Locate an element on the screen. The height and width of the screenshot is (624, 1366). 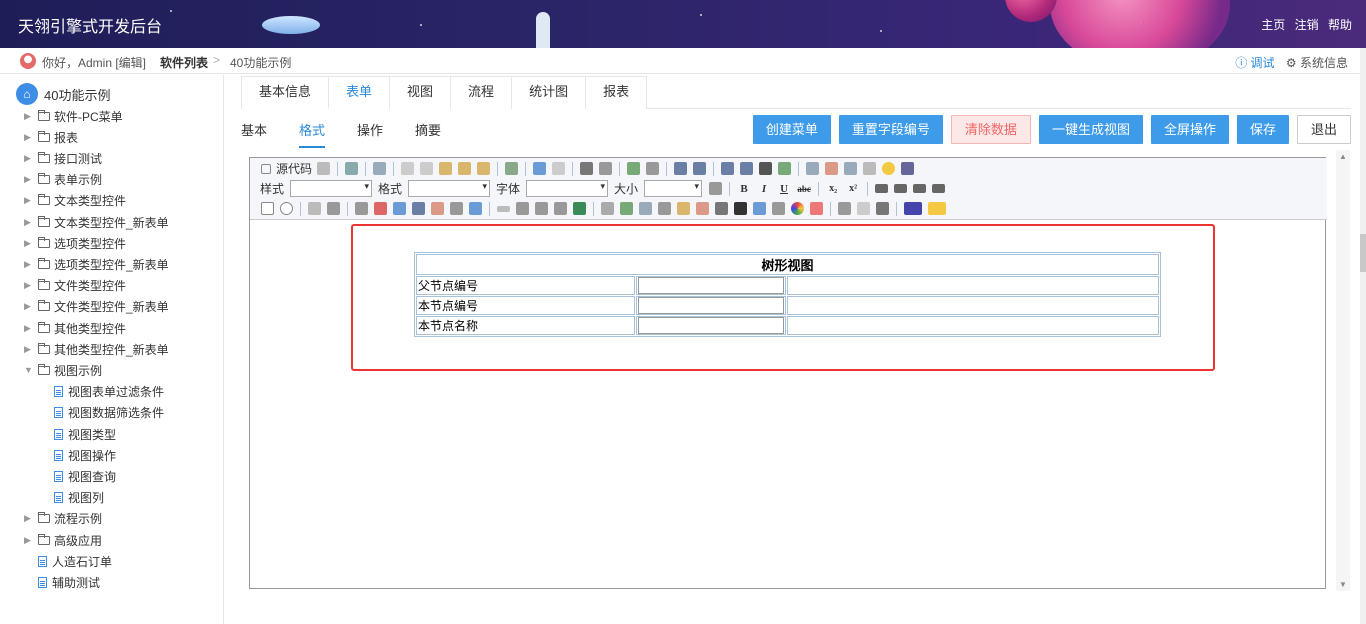
paste-text-icon is located at coordinates (465, 168).